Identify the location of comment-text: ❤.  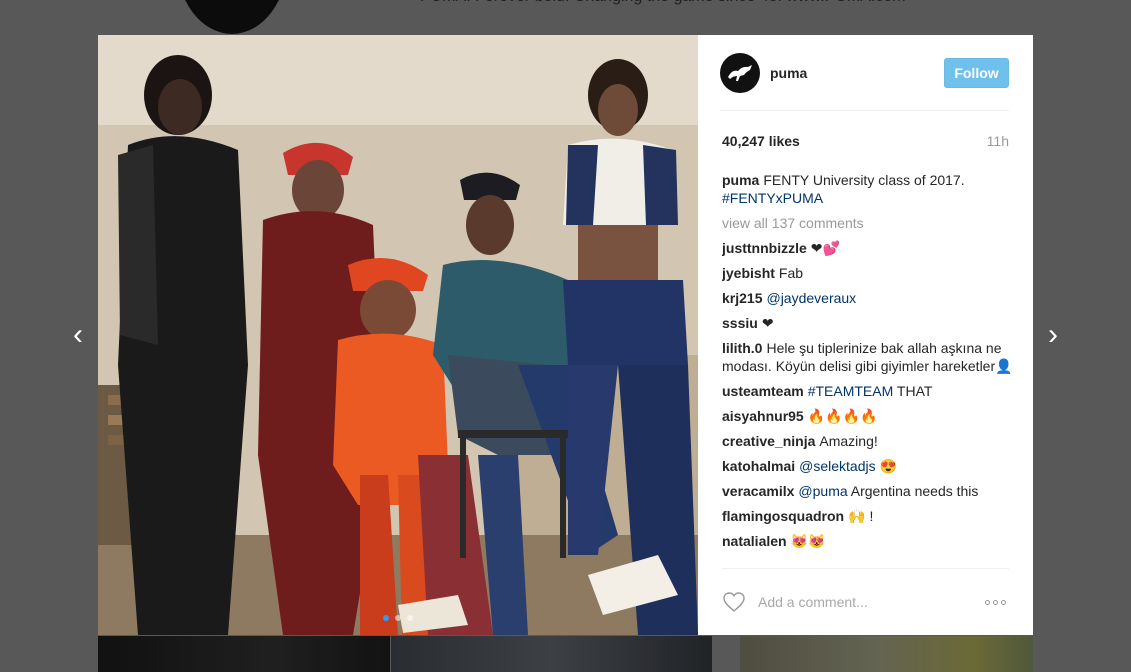
(767, 323).